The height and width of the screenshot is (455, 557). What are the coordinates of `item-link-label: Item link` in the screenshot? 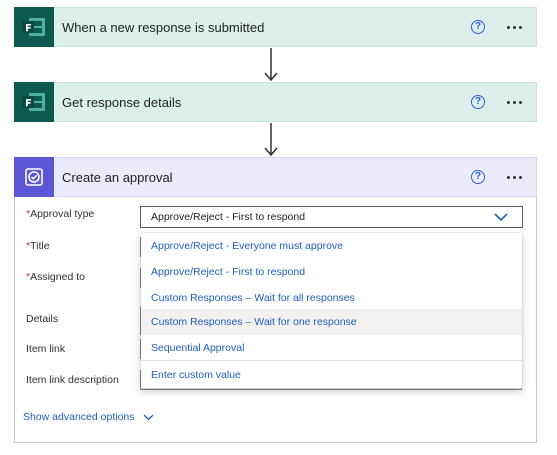 It's located at (46, 349).